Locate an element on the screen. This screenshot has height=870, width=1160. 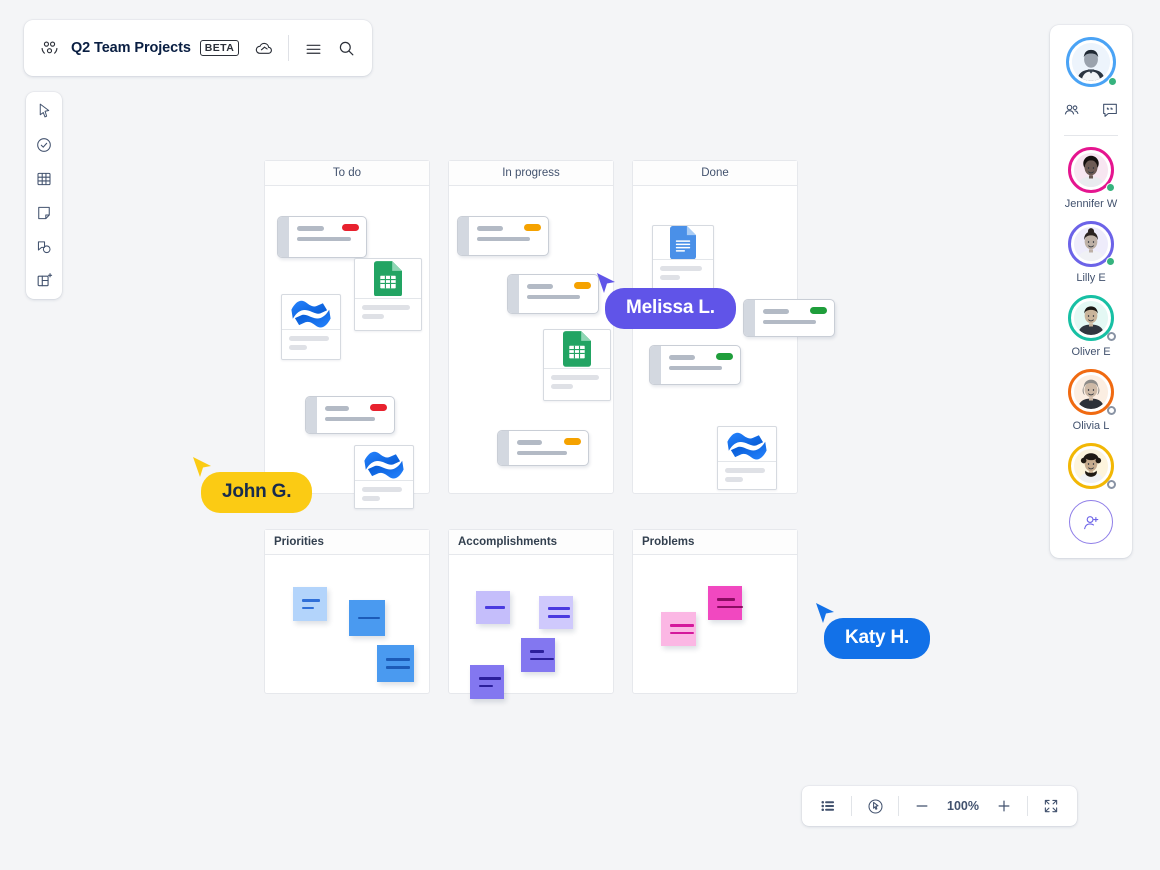
table-tool is located at coordinates (44, 178).